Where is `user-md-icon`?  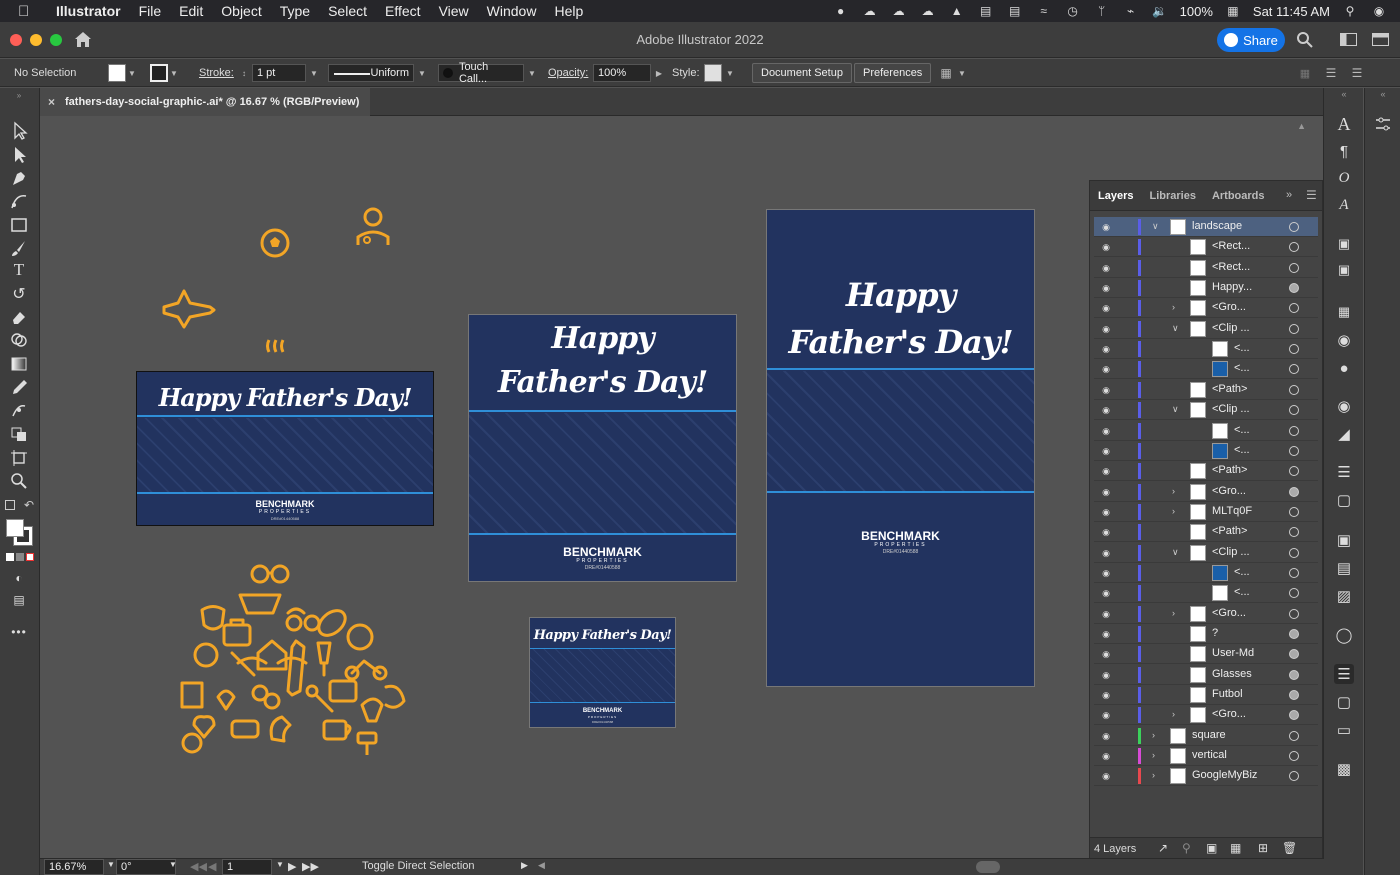
user-md-icon is located at coordinates (373, 227).